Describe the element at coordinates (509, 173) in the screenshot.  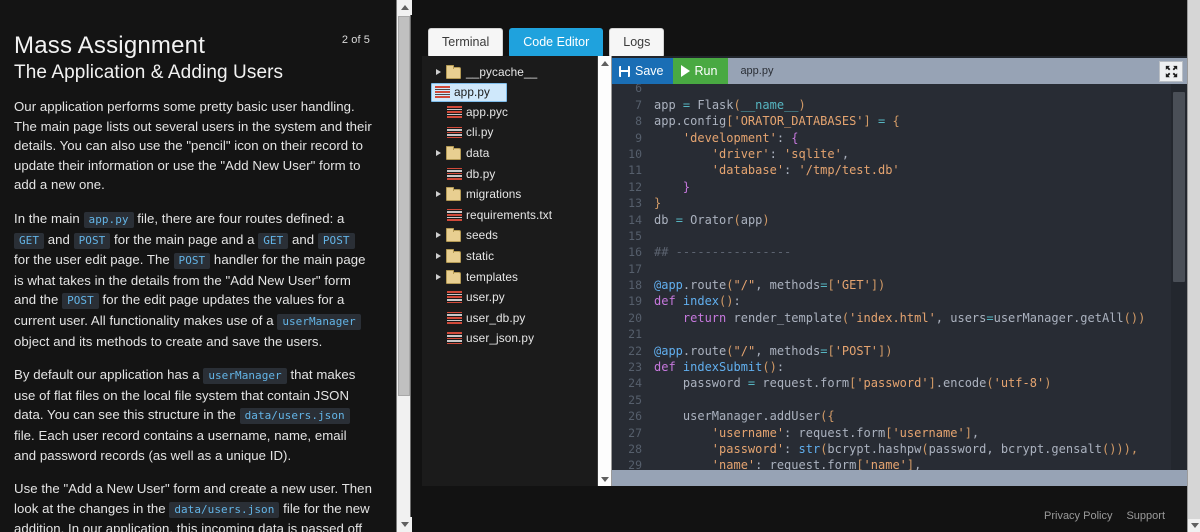
I see `file-tree-item-db-py: db.py` at that location.